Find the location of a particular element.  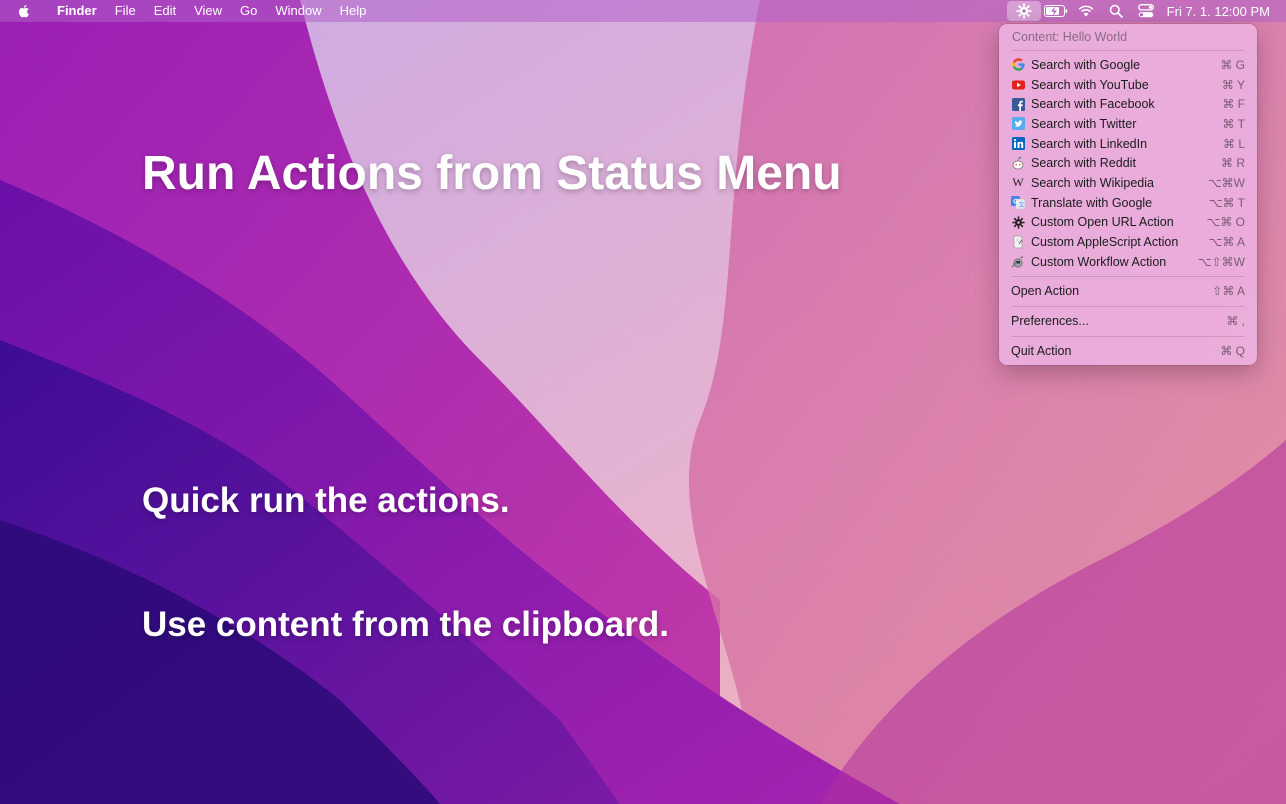

menu-item-label: Custom AppleScript Action is located at coordinates (1105, 242).